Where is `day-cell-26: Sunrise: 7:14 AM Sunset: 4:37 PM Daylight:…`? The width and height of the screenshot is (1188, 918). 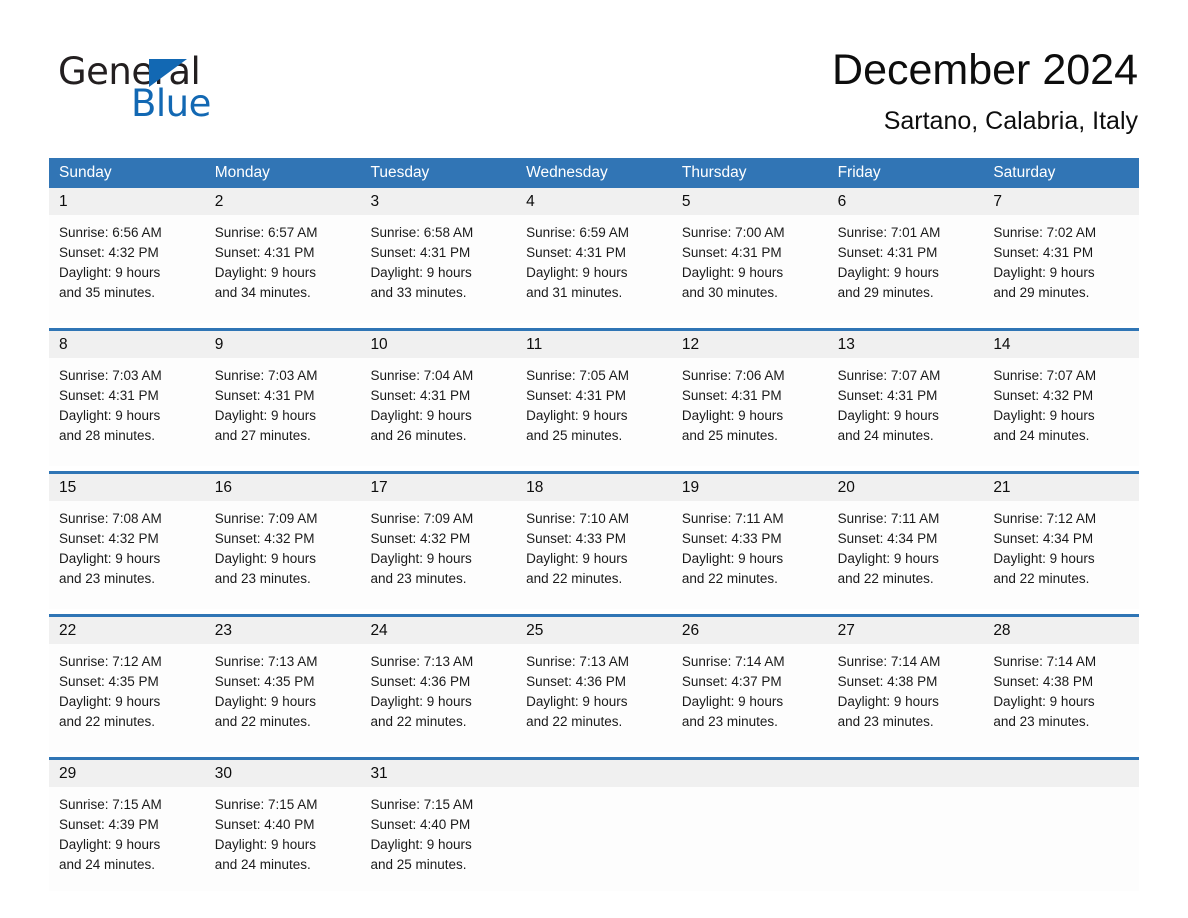 day-cell-26: Sunrise: 7:14 AM Sunset: 4:37 PM Daylight:… is located at coordinates (750, 698).